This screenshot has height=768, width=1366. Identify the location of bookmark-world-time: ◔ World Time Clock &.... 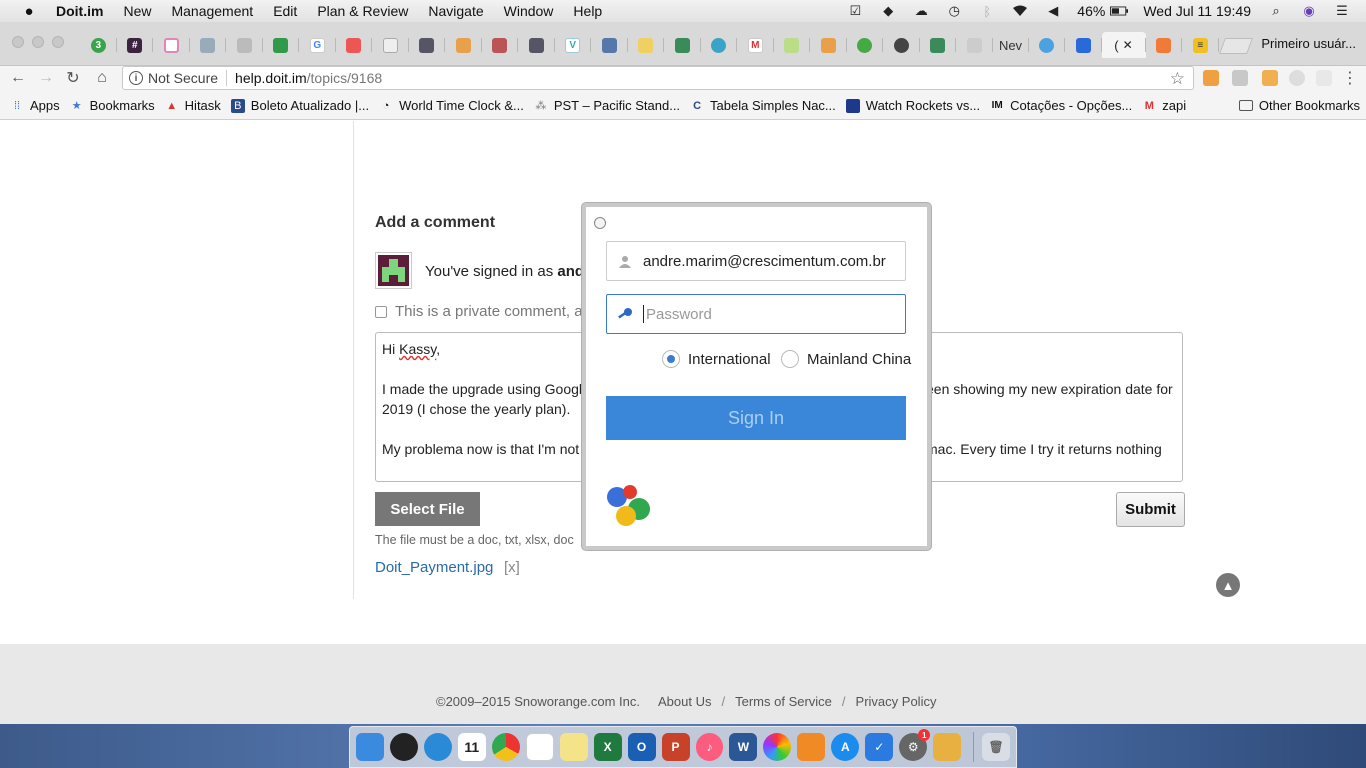
(451, 105).